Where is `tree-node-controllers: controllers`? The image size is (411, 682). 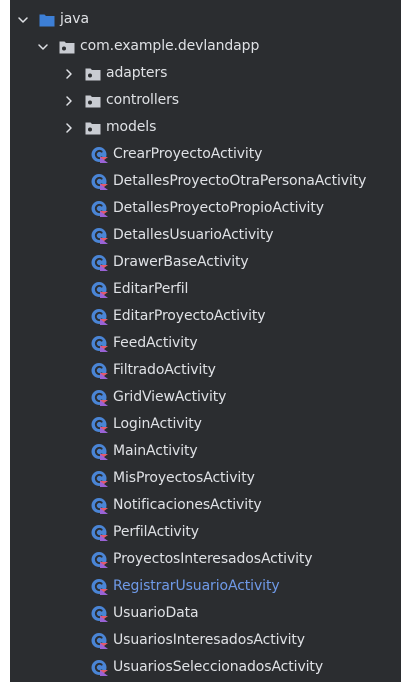 tree-node-controllers: controllers is located at coordinates (205, 100).